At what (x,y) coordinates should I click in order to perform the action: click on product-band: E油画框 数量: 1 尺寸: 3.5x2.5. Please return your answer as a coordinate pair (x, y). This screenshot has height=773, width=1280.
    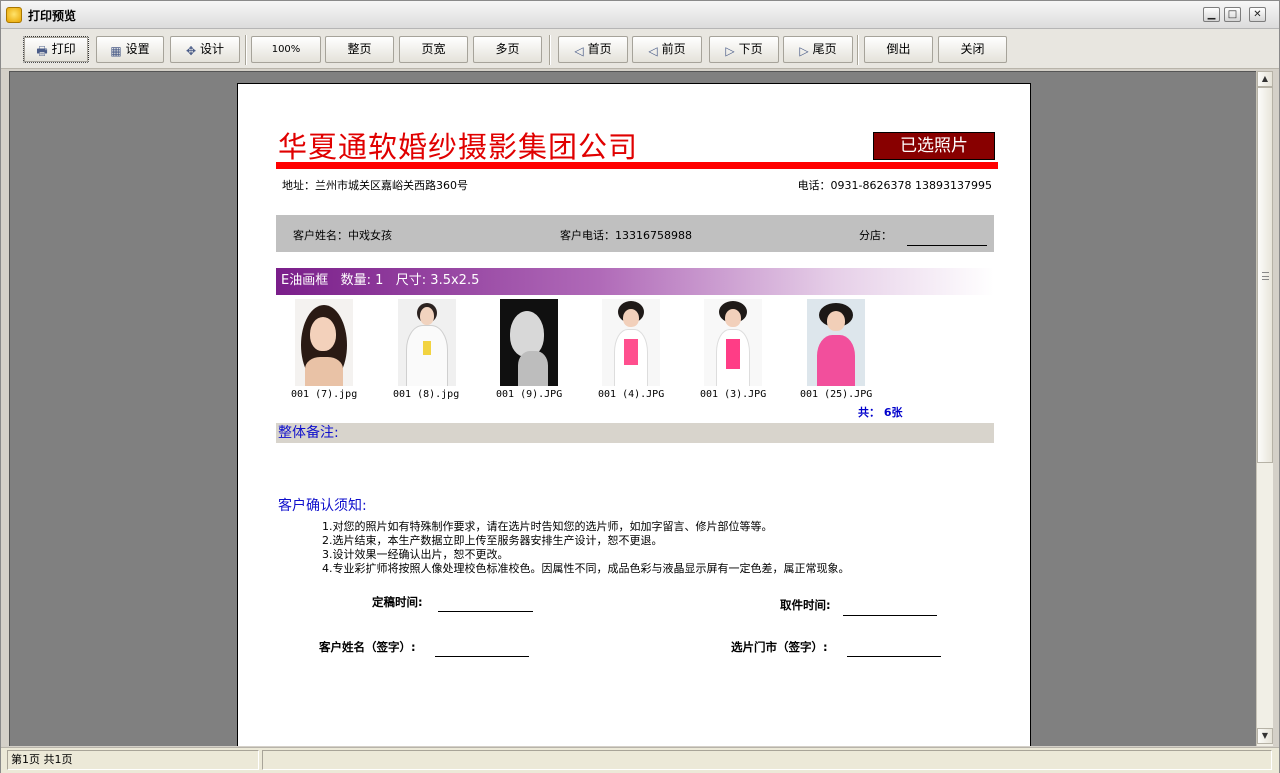
    Looking at the image, I should click on (635, 281).